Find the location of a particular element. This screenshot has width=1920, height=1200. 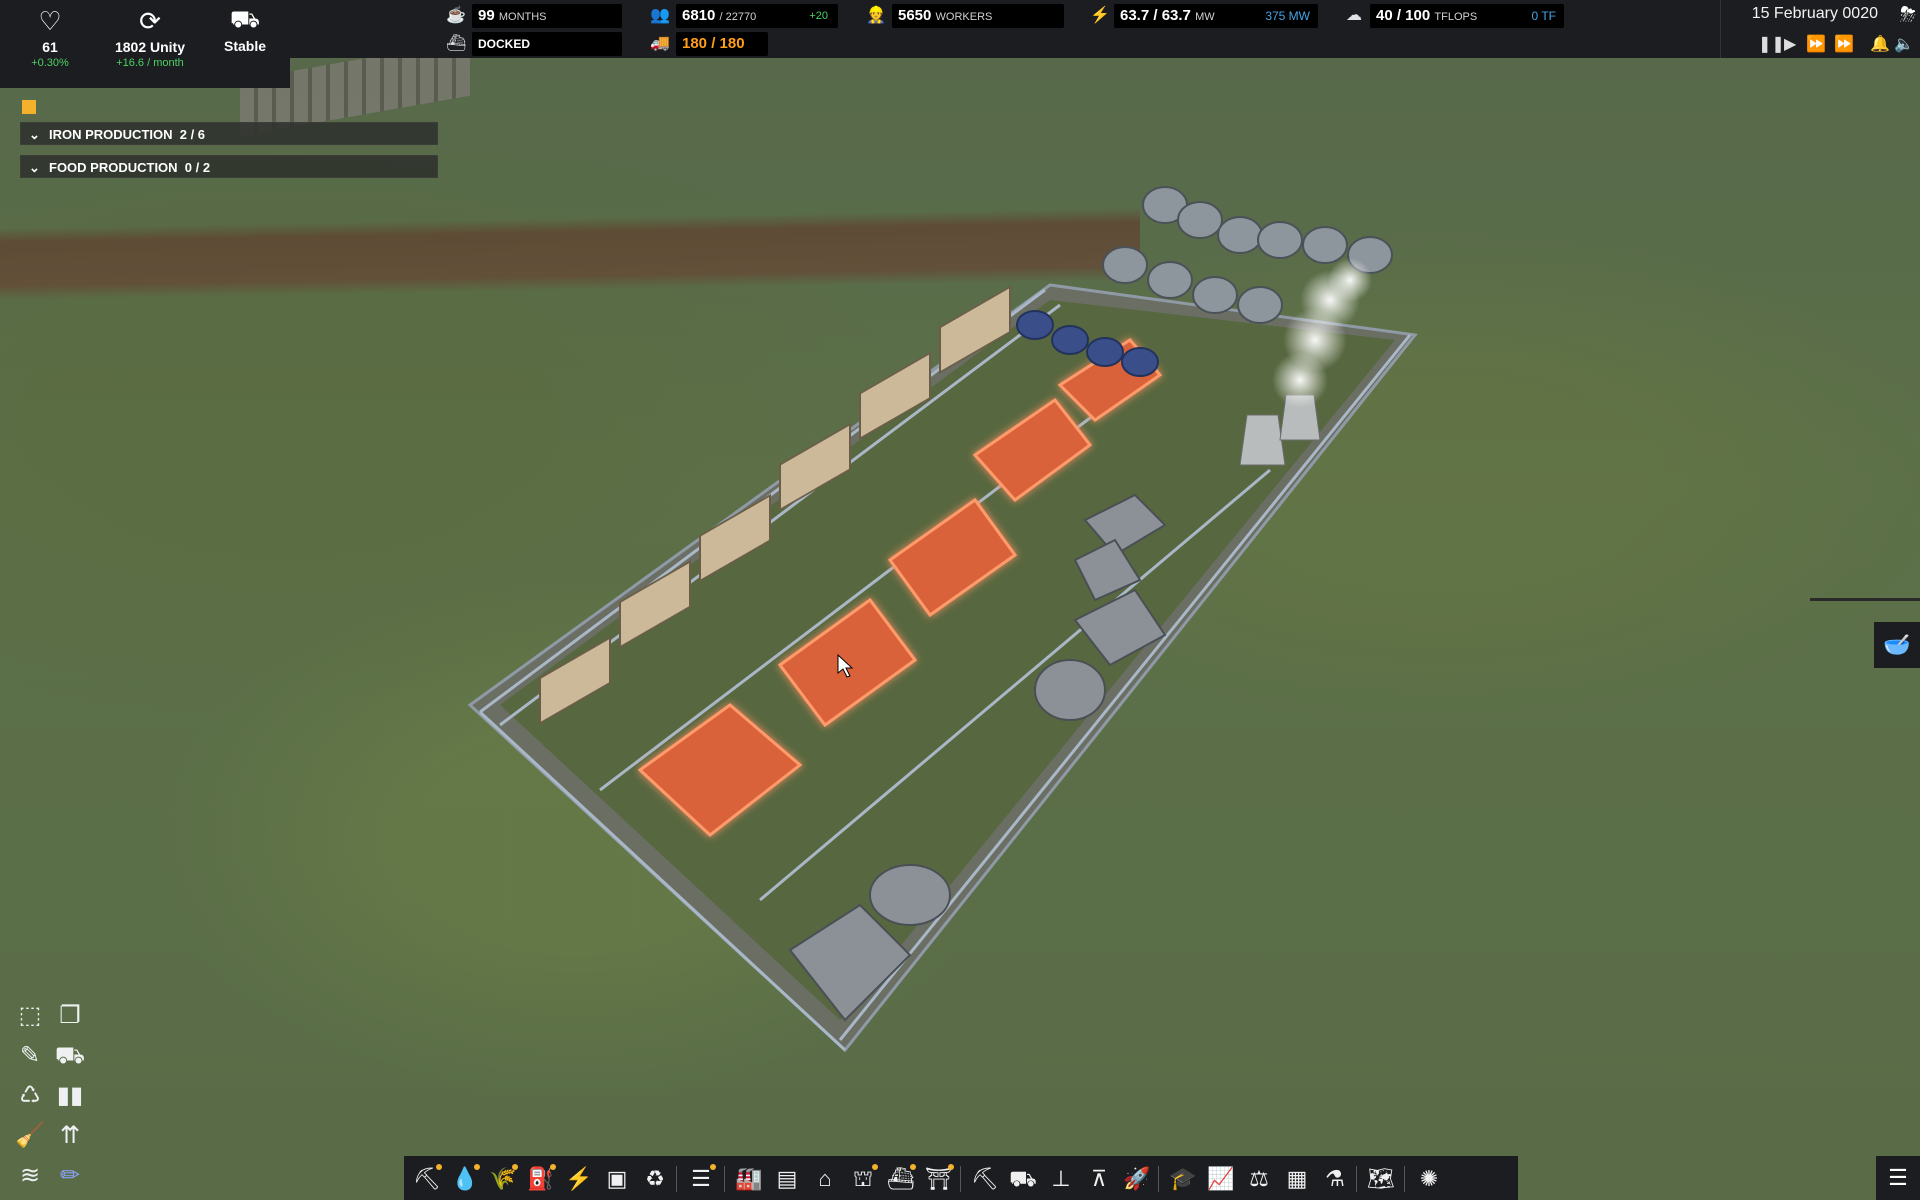

research-side-button: 🥣 is located at coordinates (1897, 645).